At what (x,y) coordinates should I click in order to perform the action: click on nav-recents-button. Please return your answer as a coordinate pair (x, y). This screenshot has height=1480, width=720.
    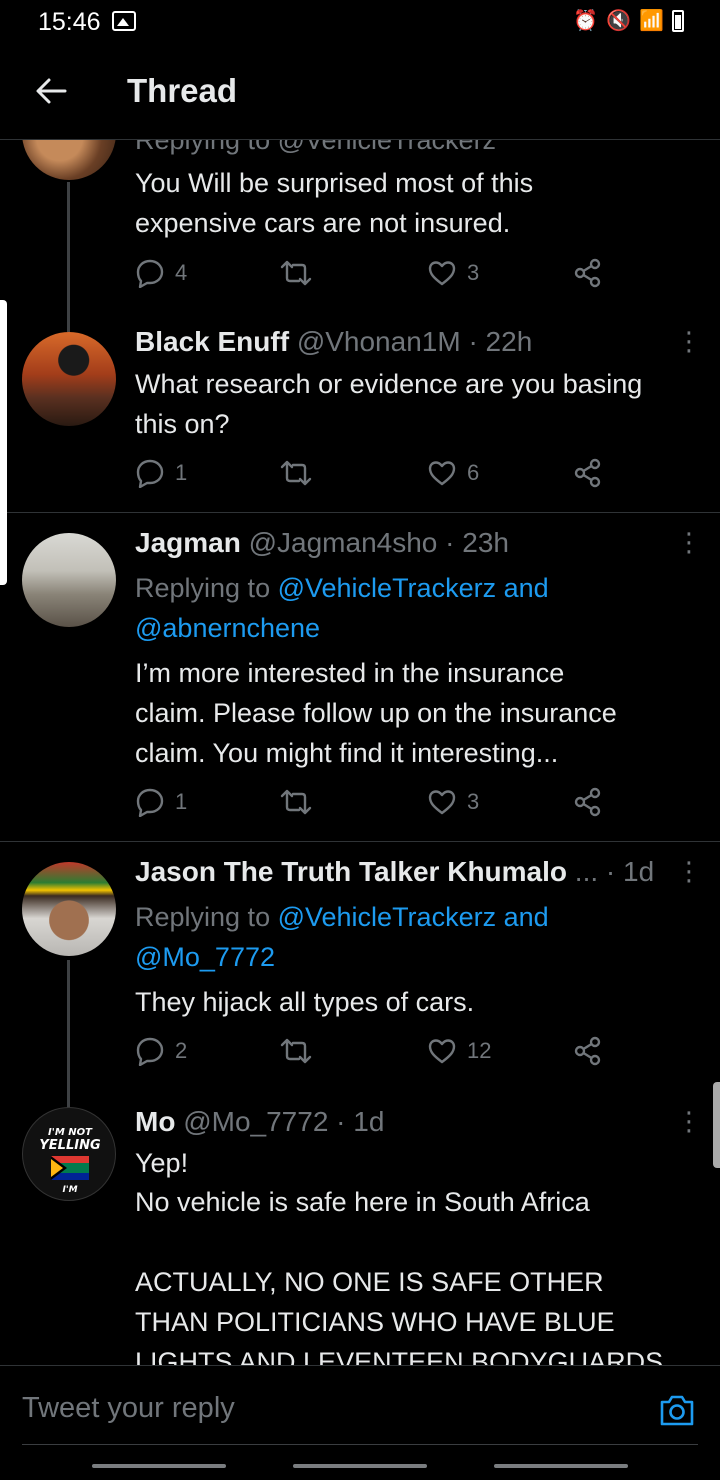
    Looking at the image, I should click on (159, 1466).